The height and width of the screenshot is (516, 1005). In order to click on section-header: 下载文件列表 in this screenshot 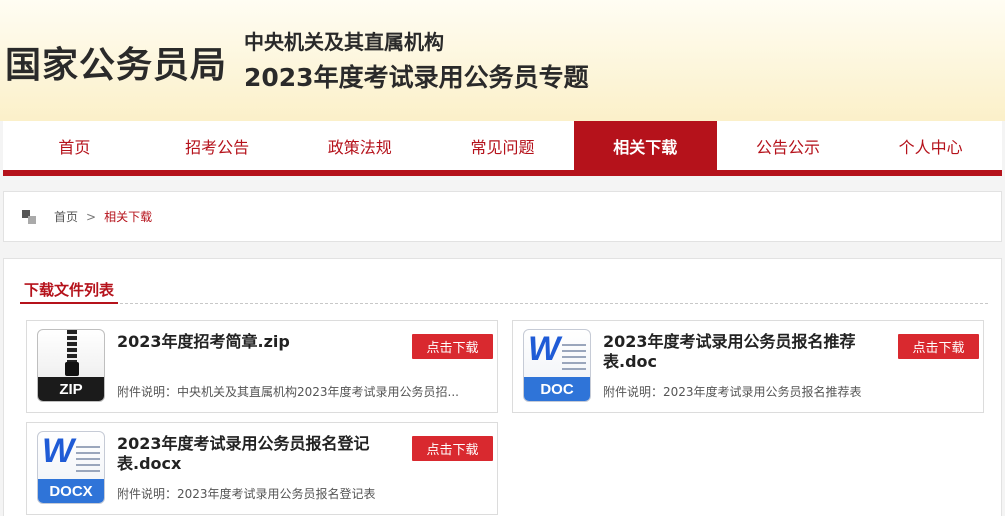, I will do `click(504, 291)`.